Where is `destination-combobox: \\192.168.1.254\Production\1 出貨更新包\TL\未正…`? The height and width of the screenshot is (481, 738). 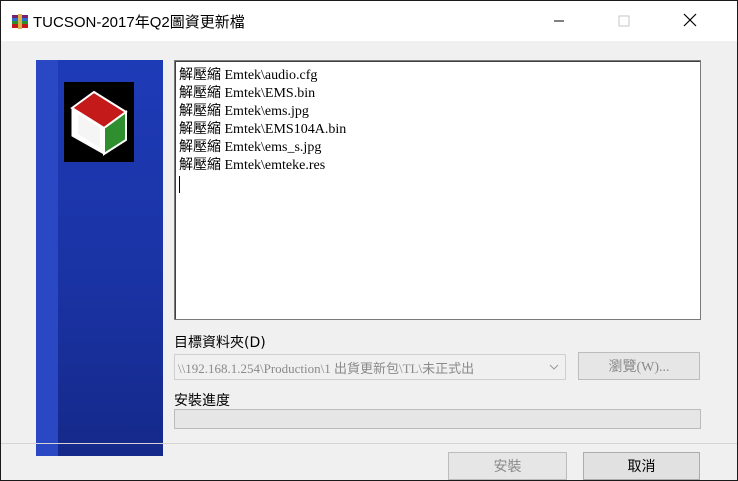 destination-combobox: \\192.168.1.254\Production\1 出貨更新包\TL\未正… is located at coordinates (370, 367).